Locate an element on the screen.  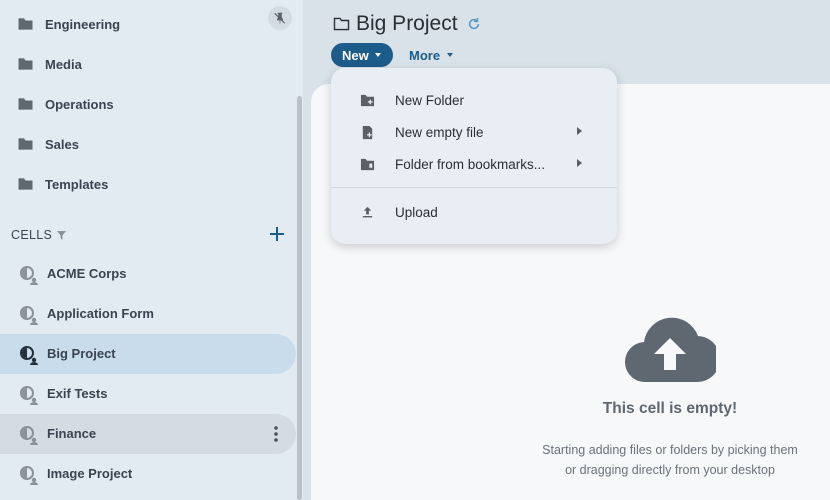
sidebar-cell-label: Big Project is located at coordinates (81, 353).